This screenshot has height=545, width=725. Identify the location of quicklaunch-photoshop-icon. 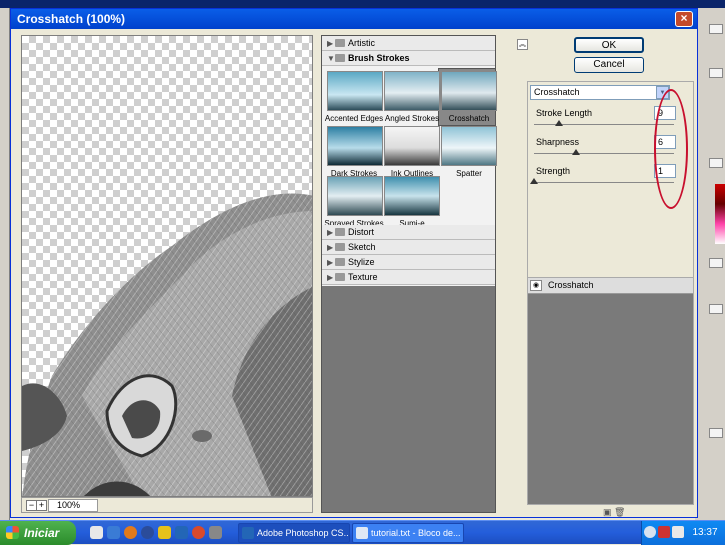
(181, 532).